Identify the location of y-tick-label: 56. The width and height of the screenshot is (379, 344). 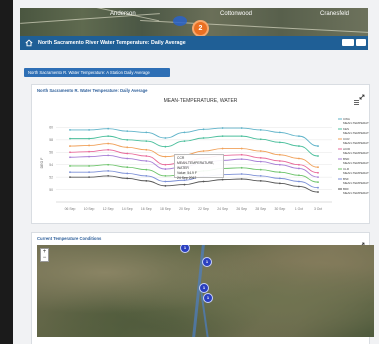
(51, 152).